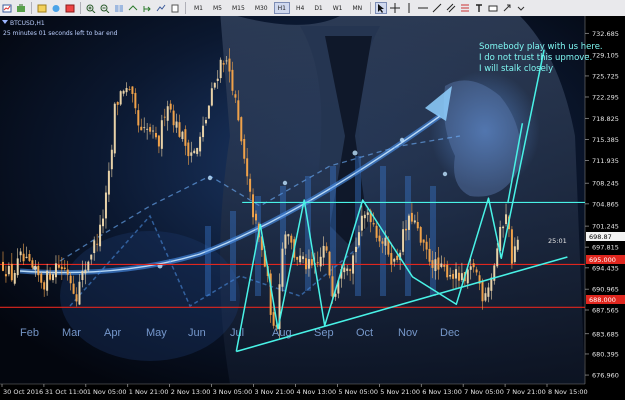 Image resolution: width=625 pixels, height=400 pixels. I want to click on timeframe-w1: W1, so click(338, 8).